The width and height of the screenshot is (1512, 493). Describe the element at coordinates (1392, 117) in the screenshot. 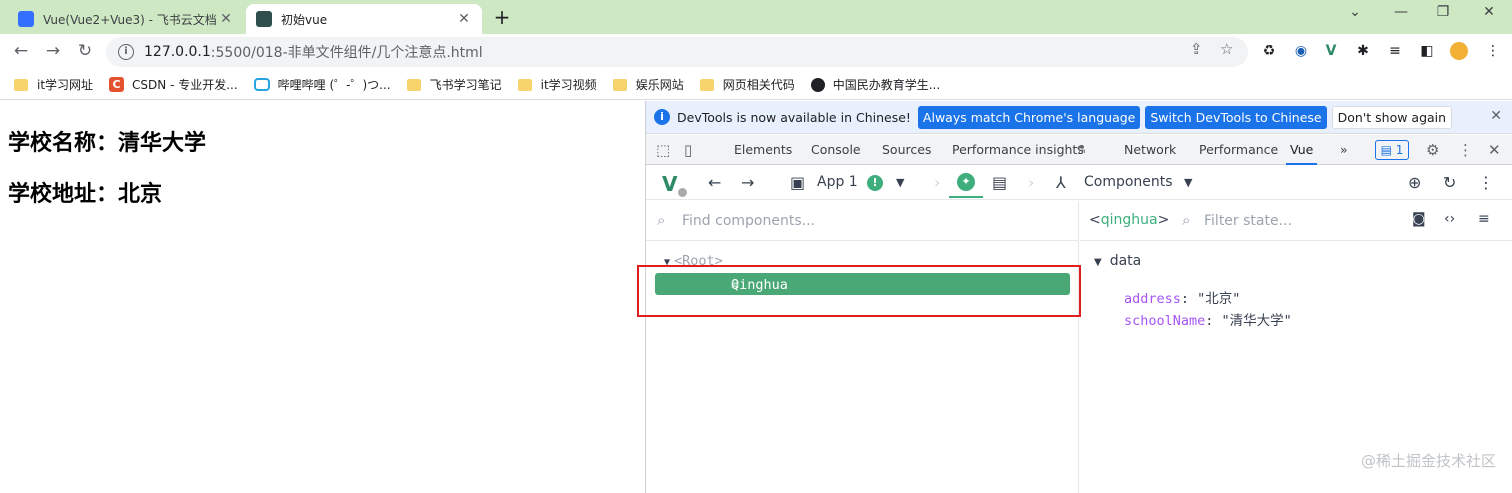

I see `dont-show-again-button: Don't show again` at that location.